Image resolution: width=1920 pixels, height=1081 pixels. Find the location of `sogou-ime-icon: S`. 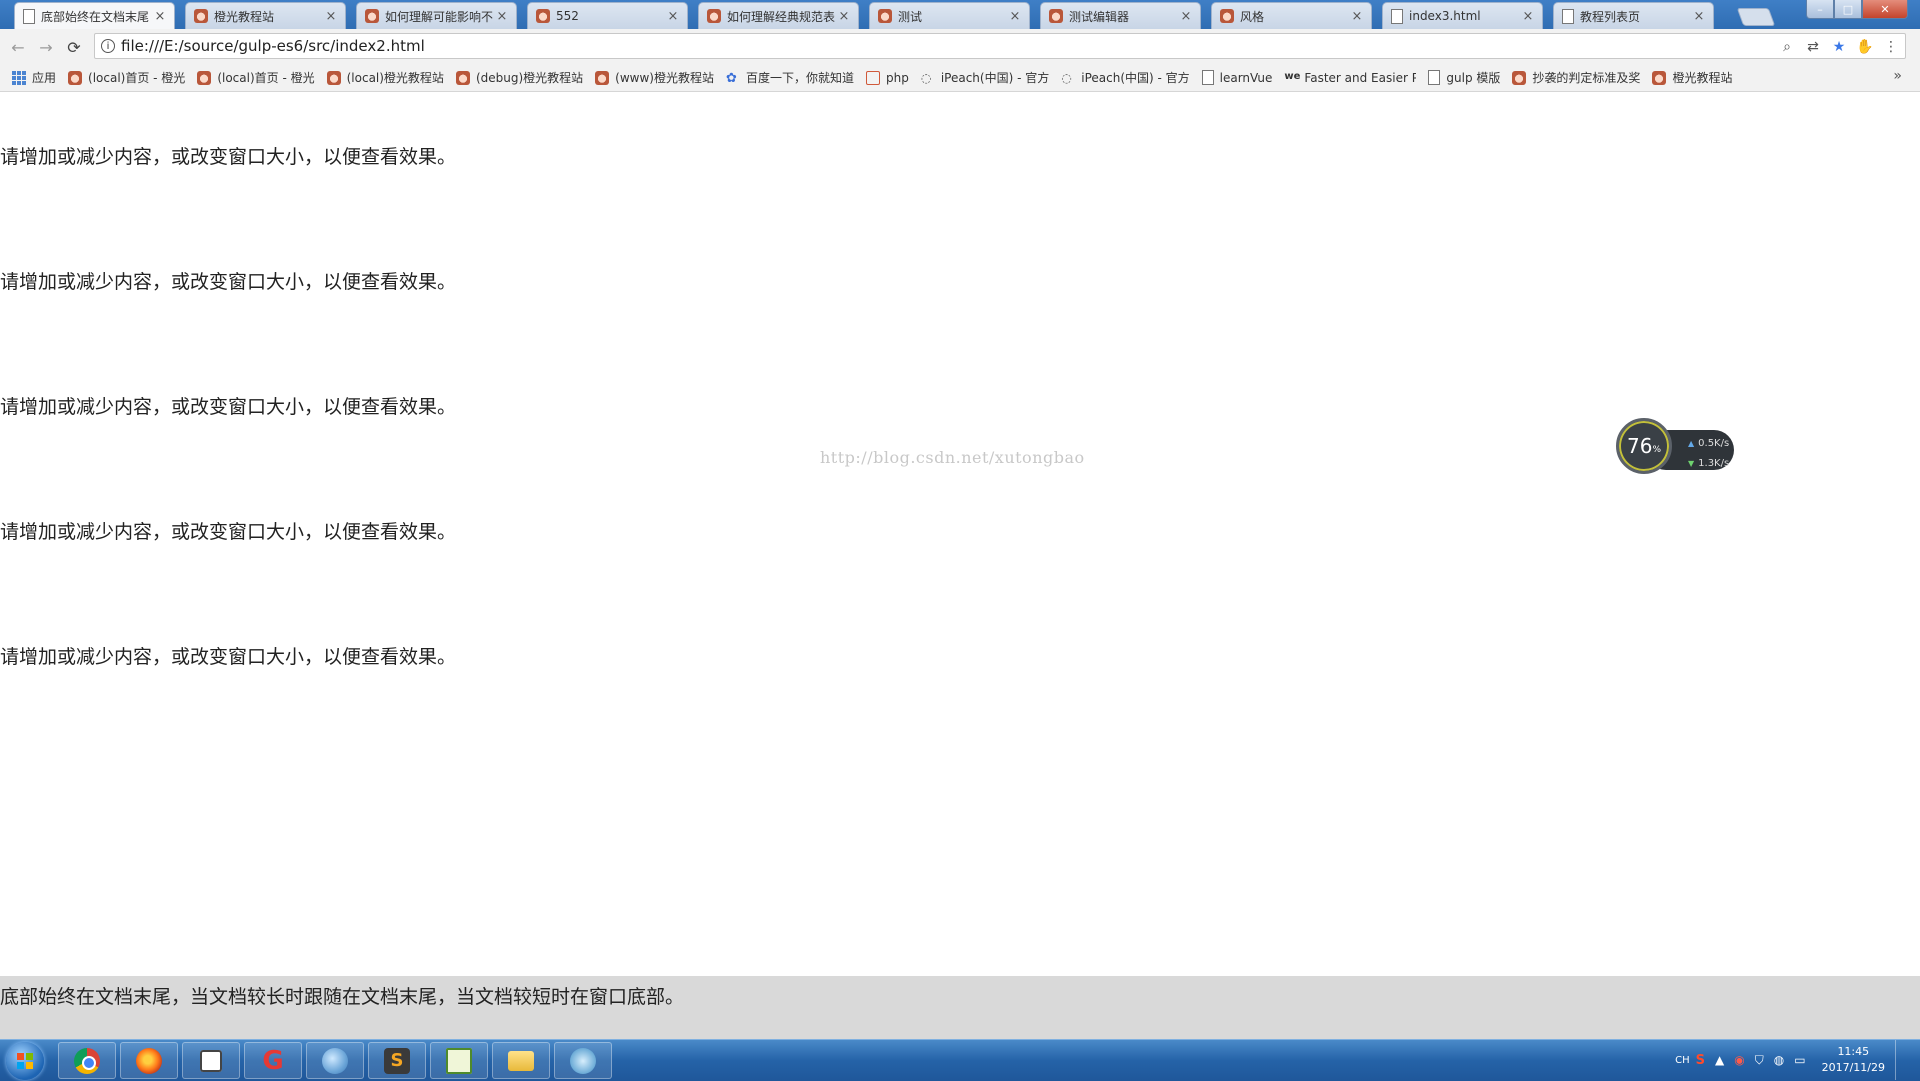

sogou-ime-icon: S is located at coordinates (1700, 1060).